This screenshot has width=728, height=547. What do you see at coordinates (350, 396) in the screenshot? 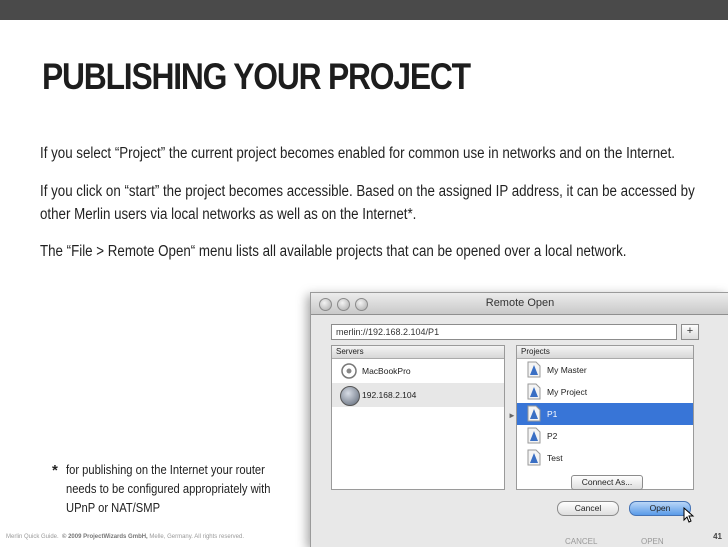
I see `globe-icon` at bounding box center [350, 396].